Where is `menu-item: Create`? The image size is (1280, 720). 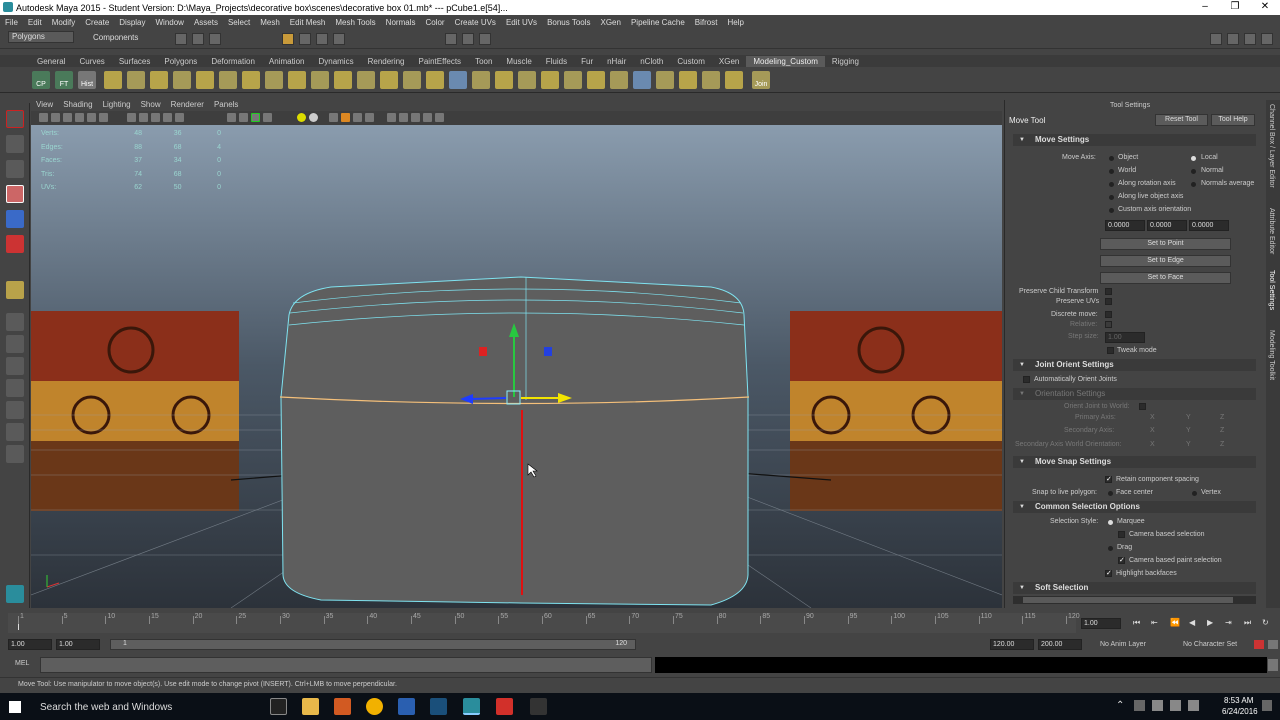 menu-item: Create is located at coordinates (97, 22).